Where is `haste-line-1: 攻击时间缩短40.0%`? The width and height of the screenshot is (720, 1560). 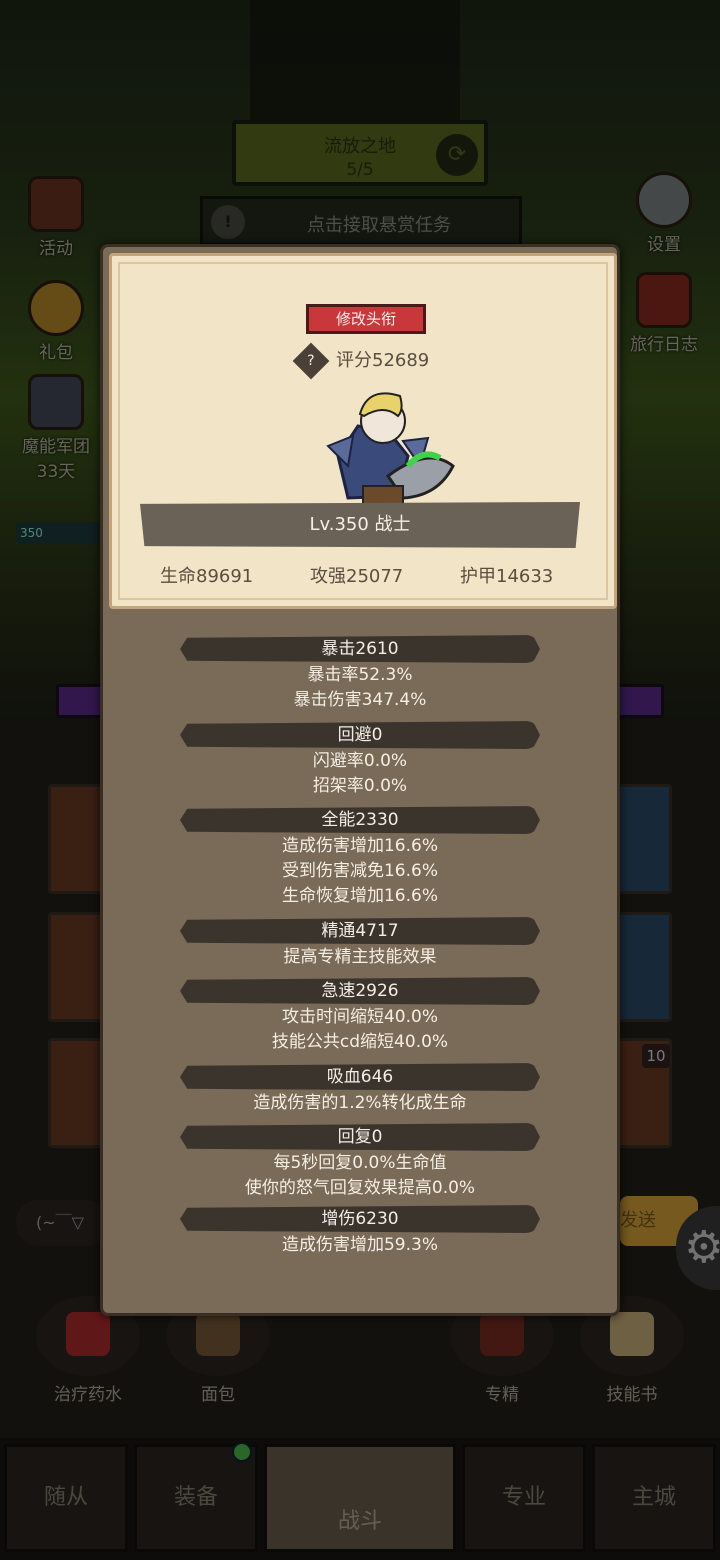 haste-line-1: 攻击时间缩短40.0% is located at coordinates (359, 1017).